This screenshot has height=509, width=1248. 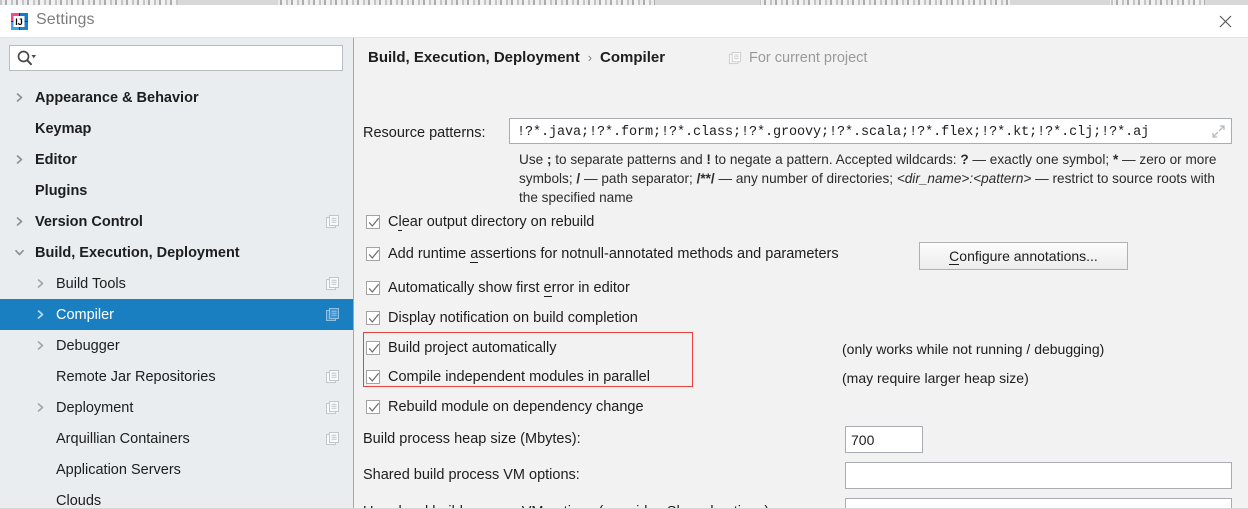 What do you see at coordinates (1127, 159) in the screenshot?
I see `hint-text-5: —` at bounding box center [1127, 159].